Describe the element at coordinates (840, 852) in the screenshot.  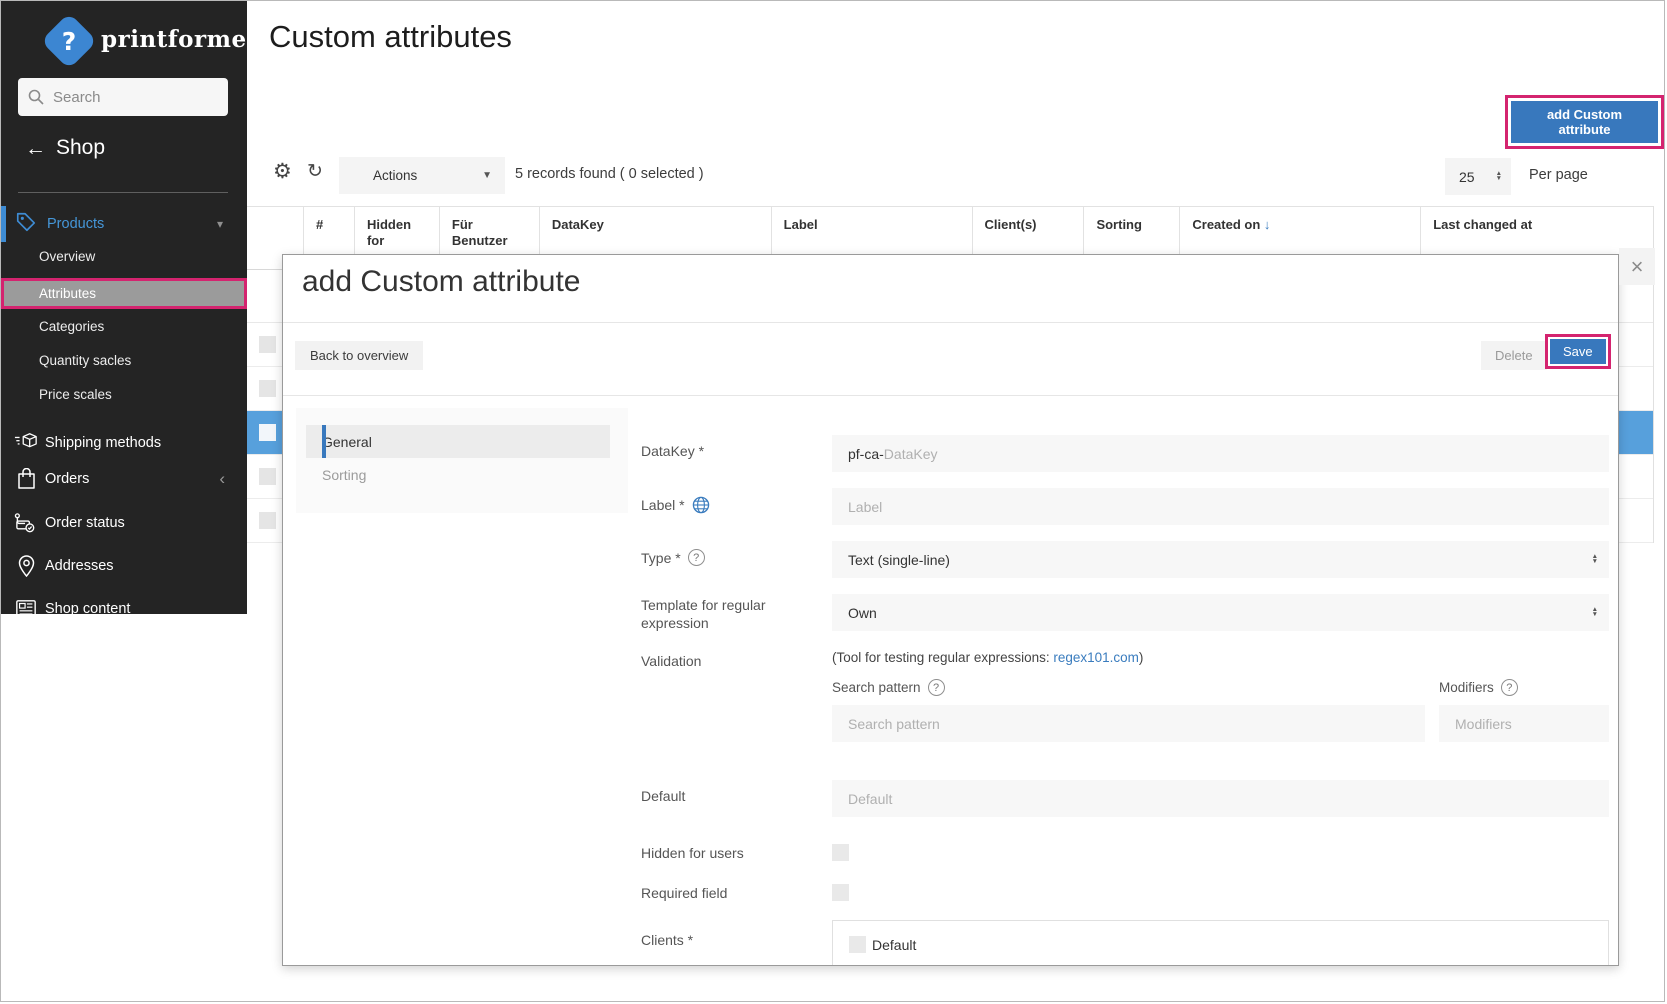
I see `hidden-for-users-checkbox` at that location.